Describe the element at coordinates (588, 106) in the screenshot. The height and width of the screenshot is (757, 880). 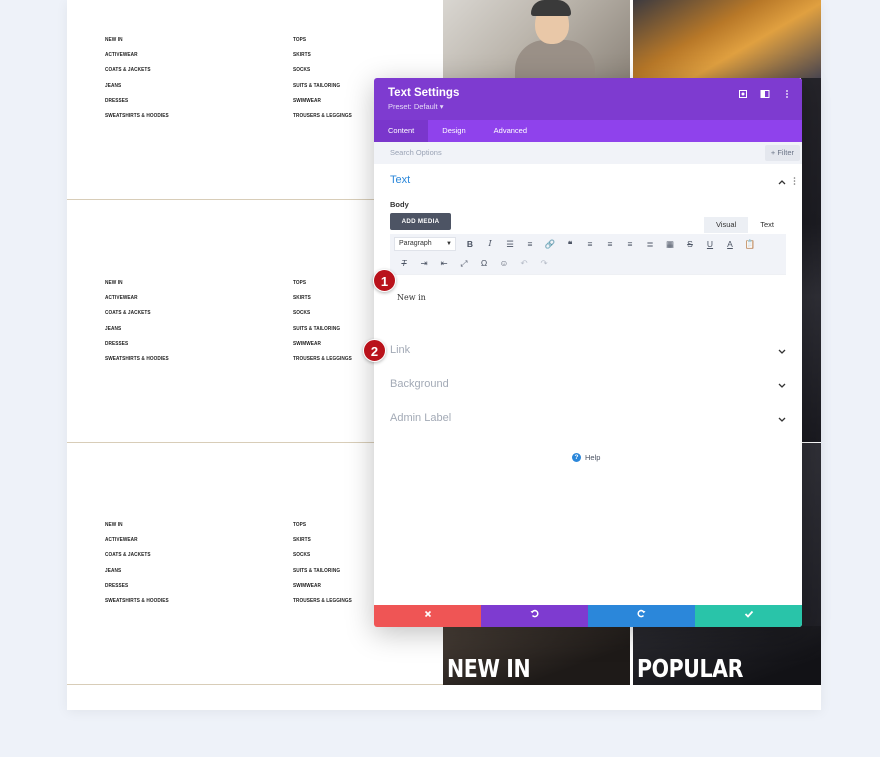
I see `preset-dropdown: Preset: Default ▾` at that location.